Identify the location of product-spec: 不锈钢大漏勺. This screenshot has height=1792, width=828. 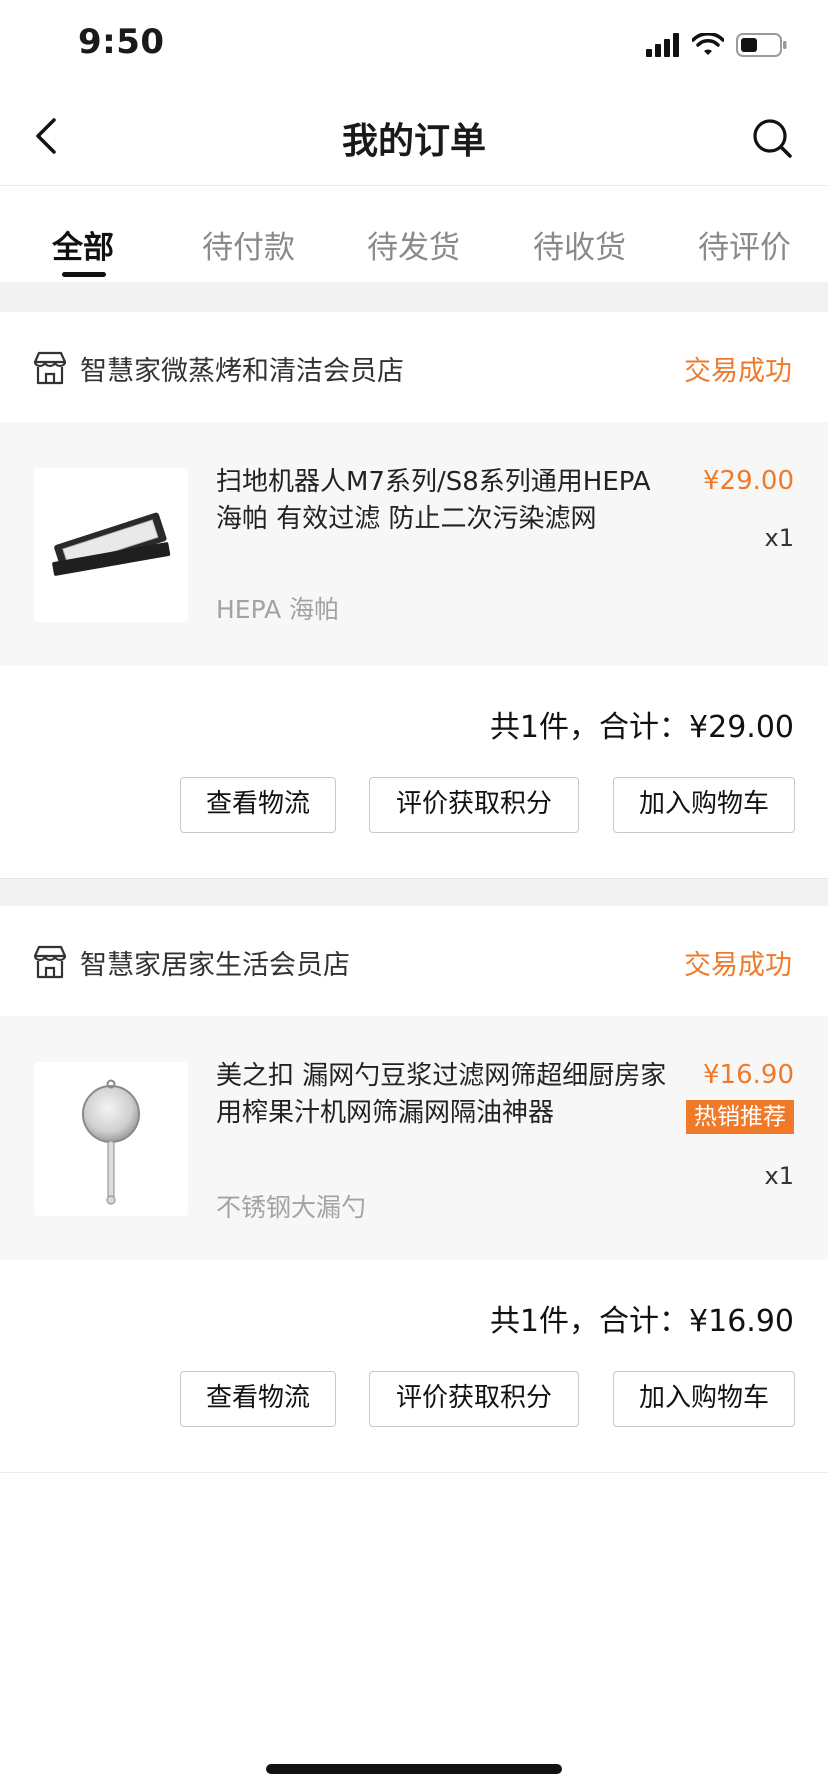
(291, 1207).